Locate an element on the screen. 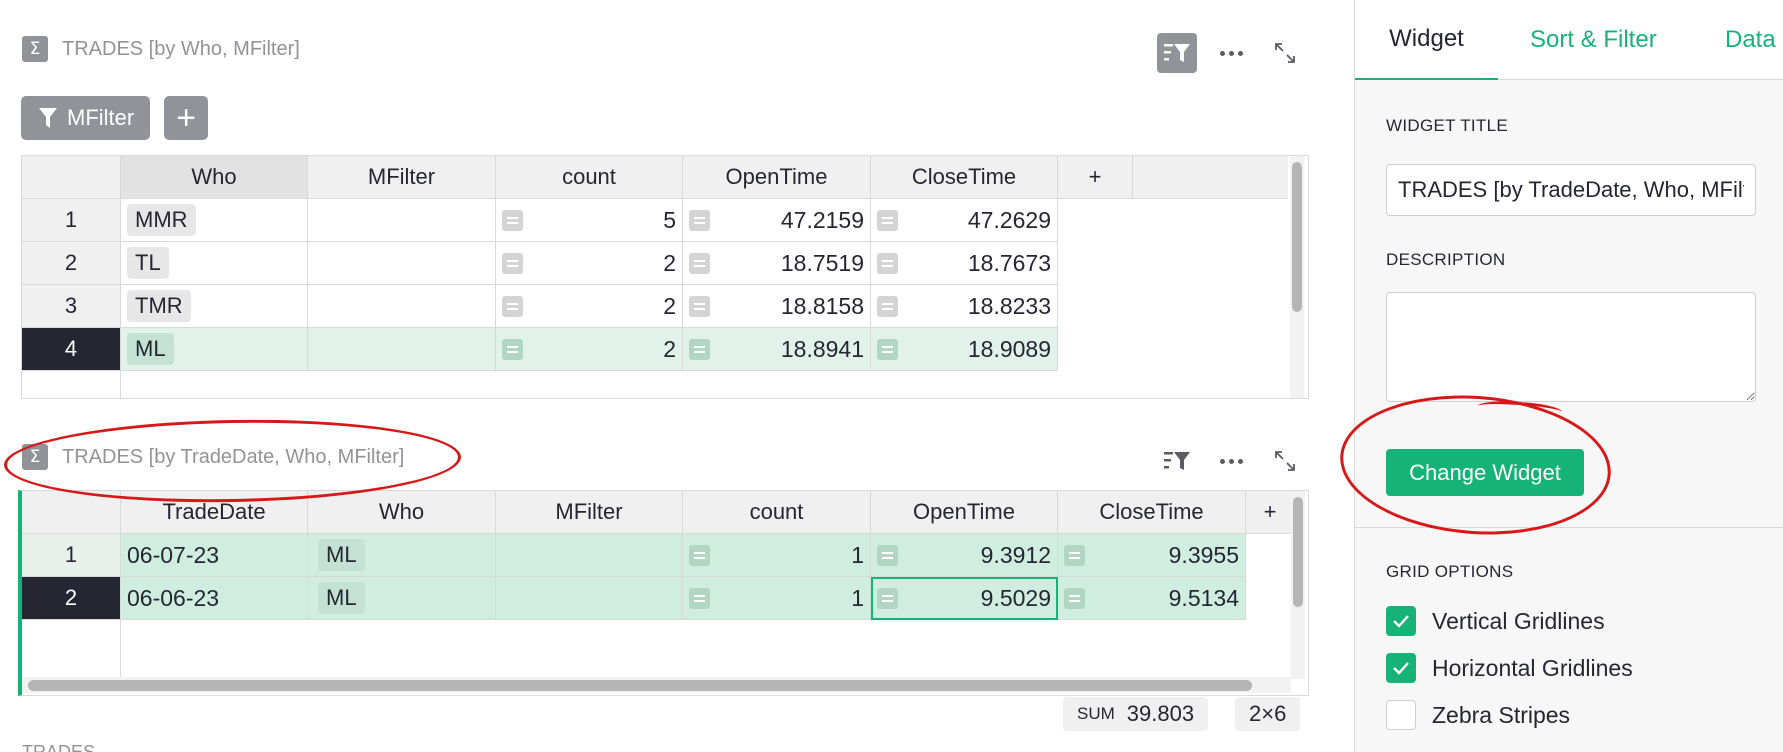  widget1-title: TRADES [by Who, MFilter] is located at coordinates (181, 49).